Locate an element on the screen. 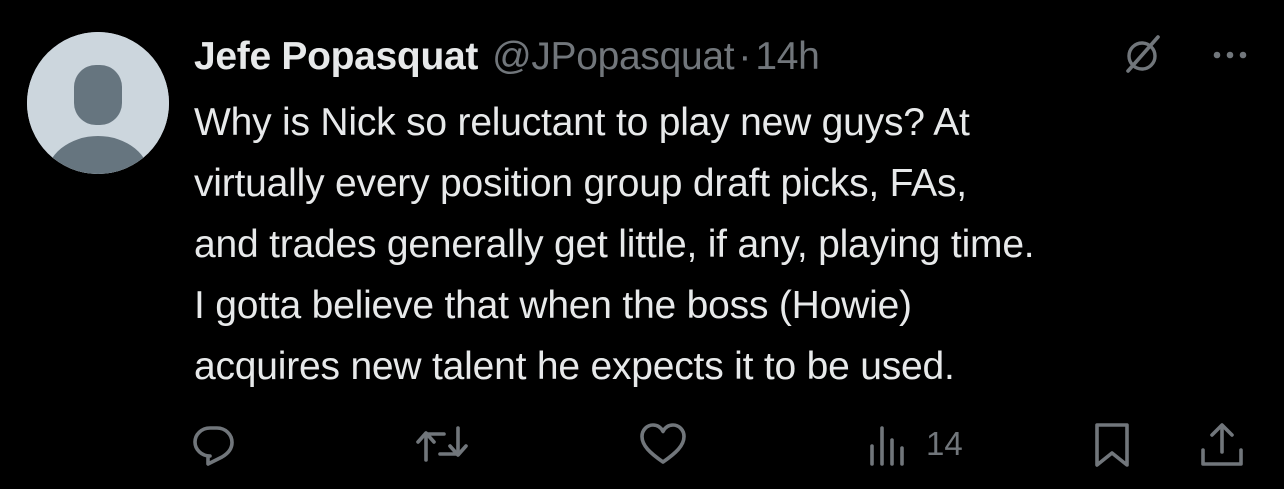 The image size is (1284, 489). tweet-timestamp: 14h is located at coordinates (787, 57).